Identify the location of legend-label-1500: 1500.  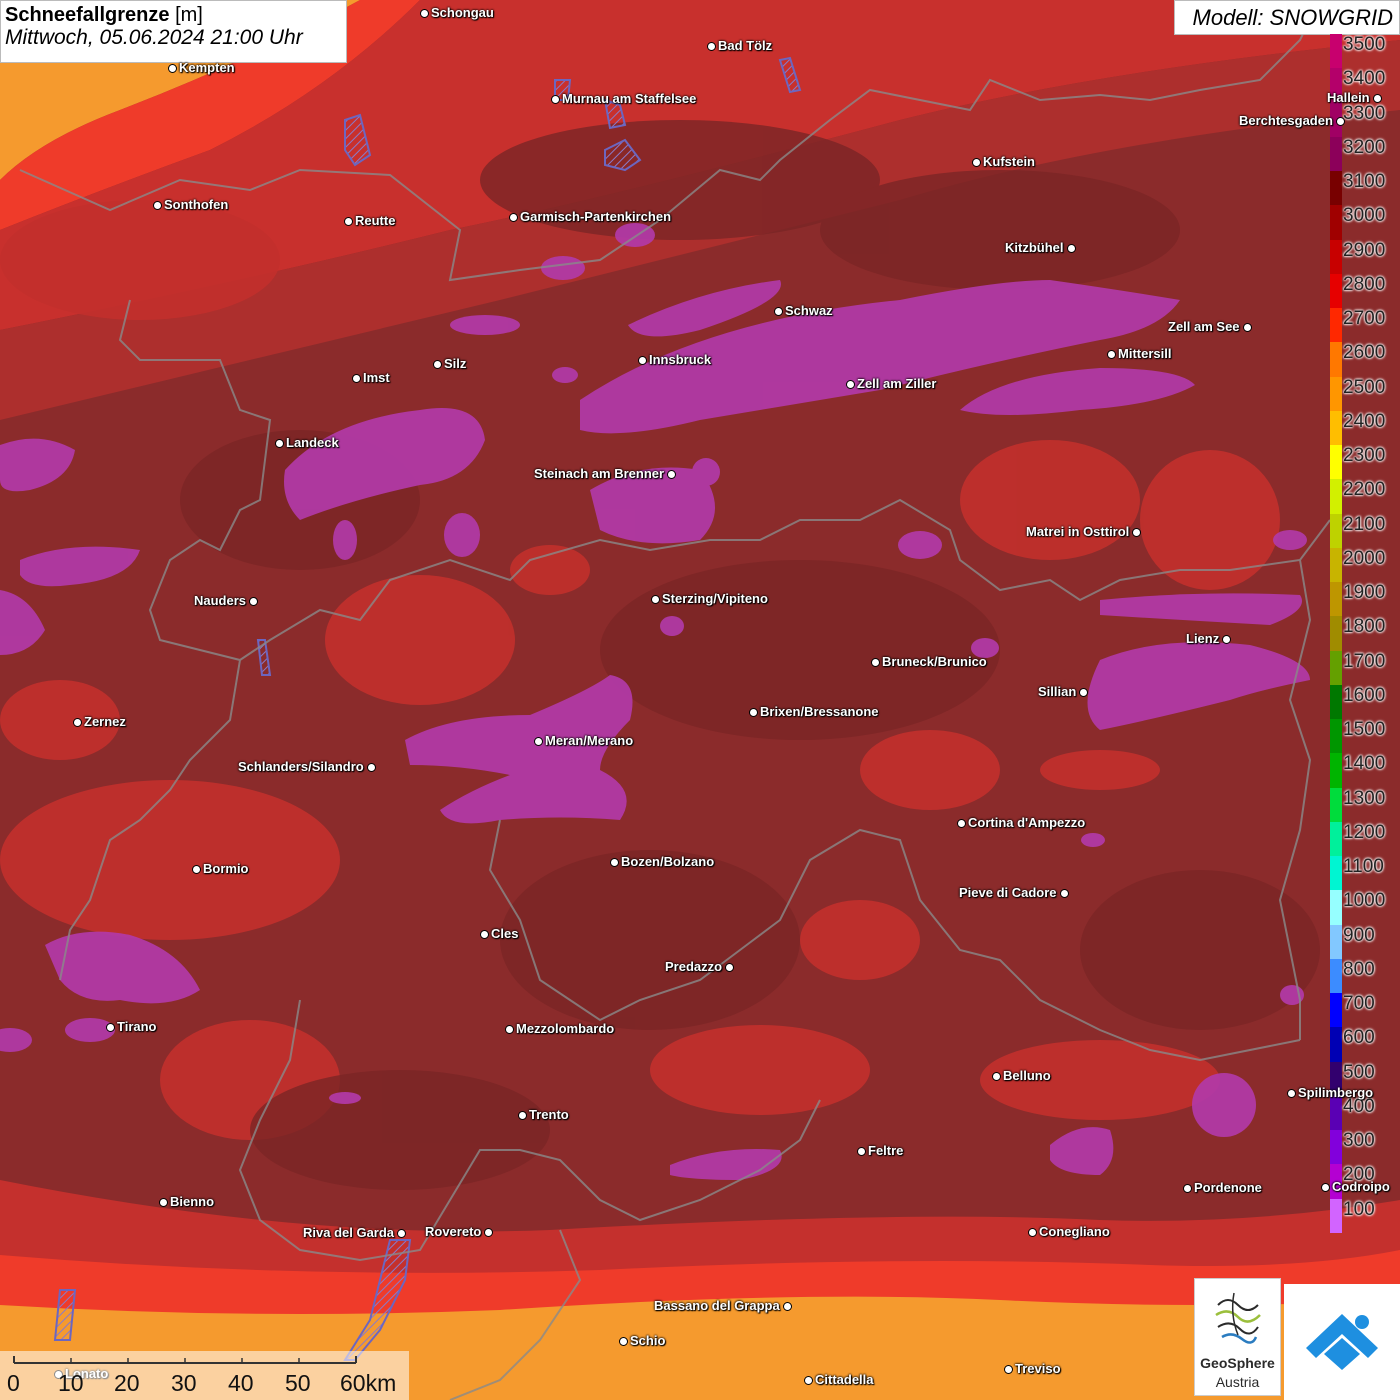
(1364, 730).